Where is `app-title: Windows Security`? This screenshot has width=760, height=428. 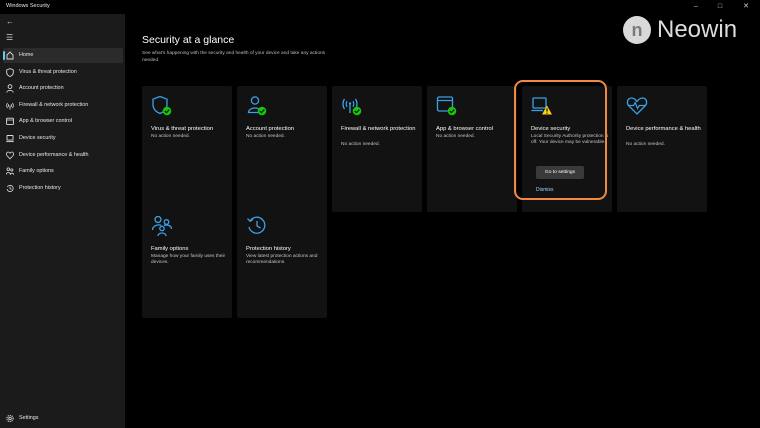 app-title: Windows Security is located at coordinates (28, 6).